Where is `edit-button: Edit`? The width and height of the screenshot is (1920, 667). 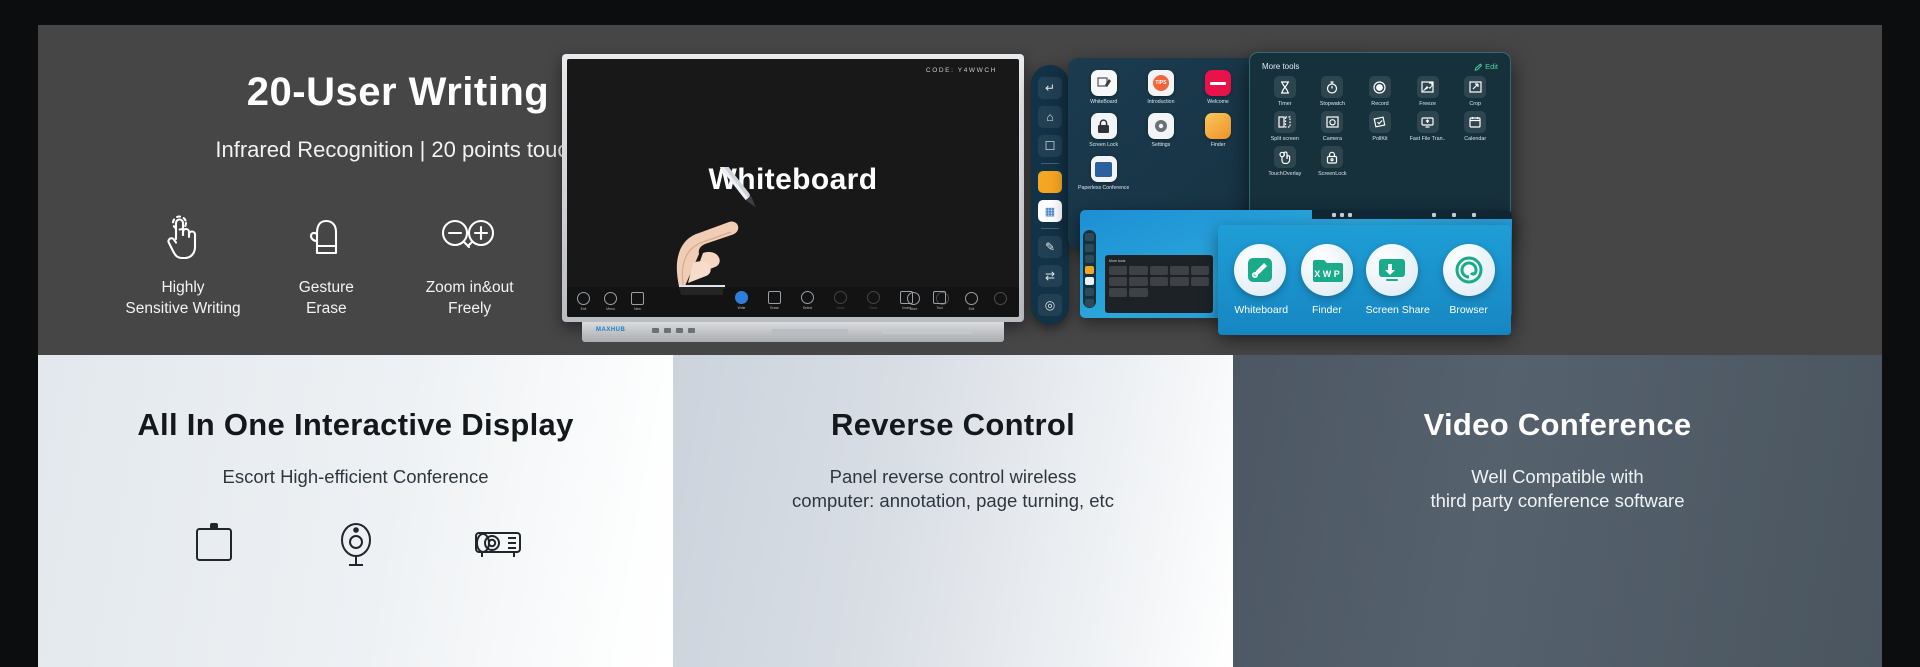 edit-button: Edit is located at coordinates (1486, 66).